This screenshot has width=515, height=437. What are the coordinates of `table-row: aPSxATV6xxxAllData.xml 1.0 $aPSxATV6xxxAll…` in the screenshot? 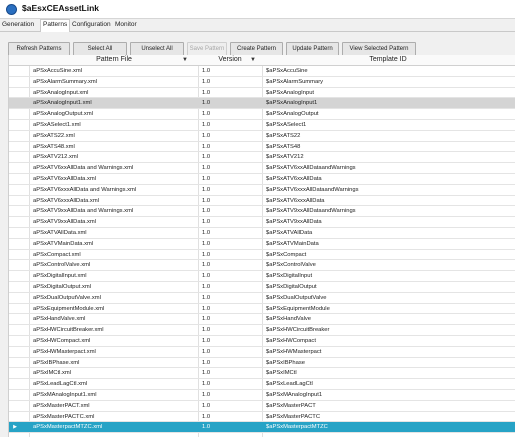 It's located at (262, 201).